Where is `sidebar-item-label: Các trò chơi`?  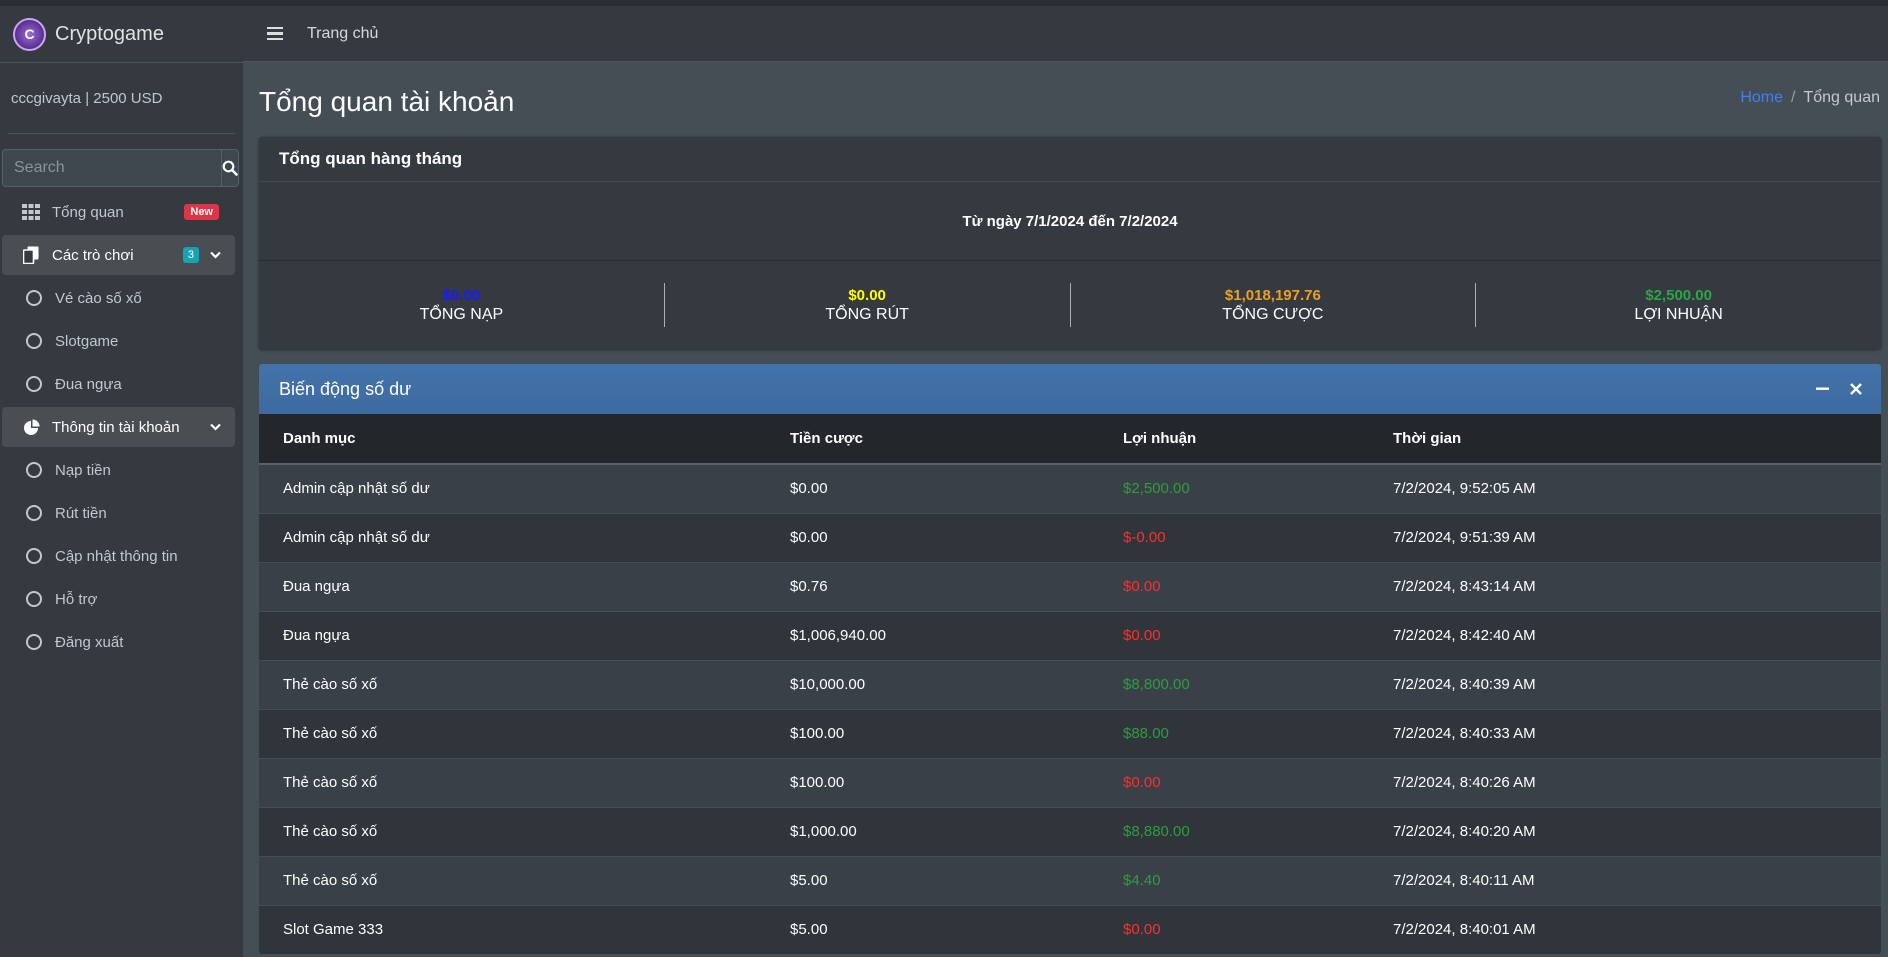
sidebar-item-label: Các trò chơi is located at coordinates (93, 255).